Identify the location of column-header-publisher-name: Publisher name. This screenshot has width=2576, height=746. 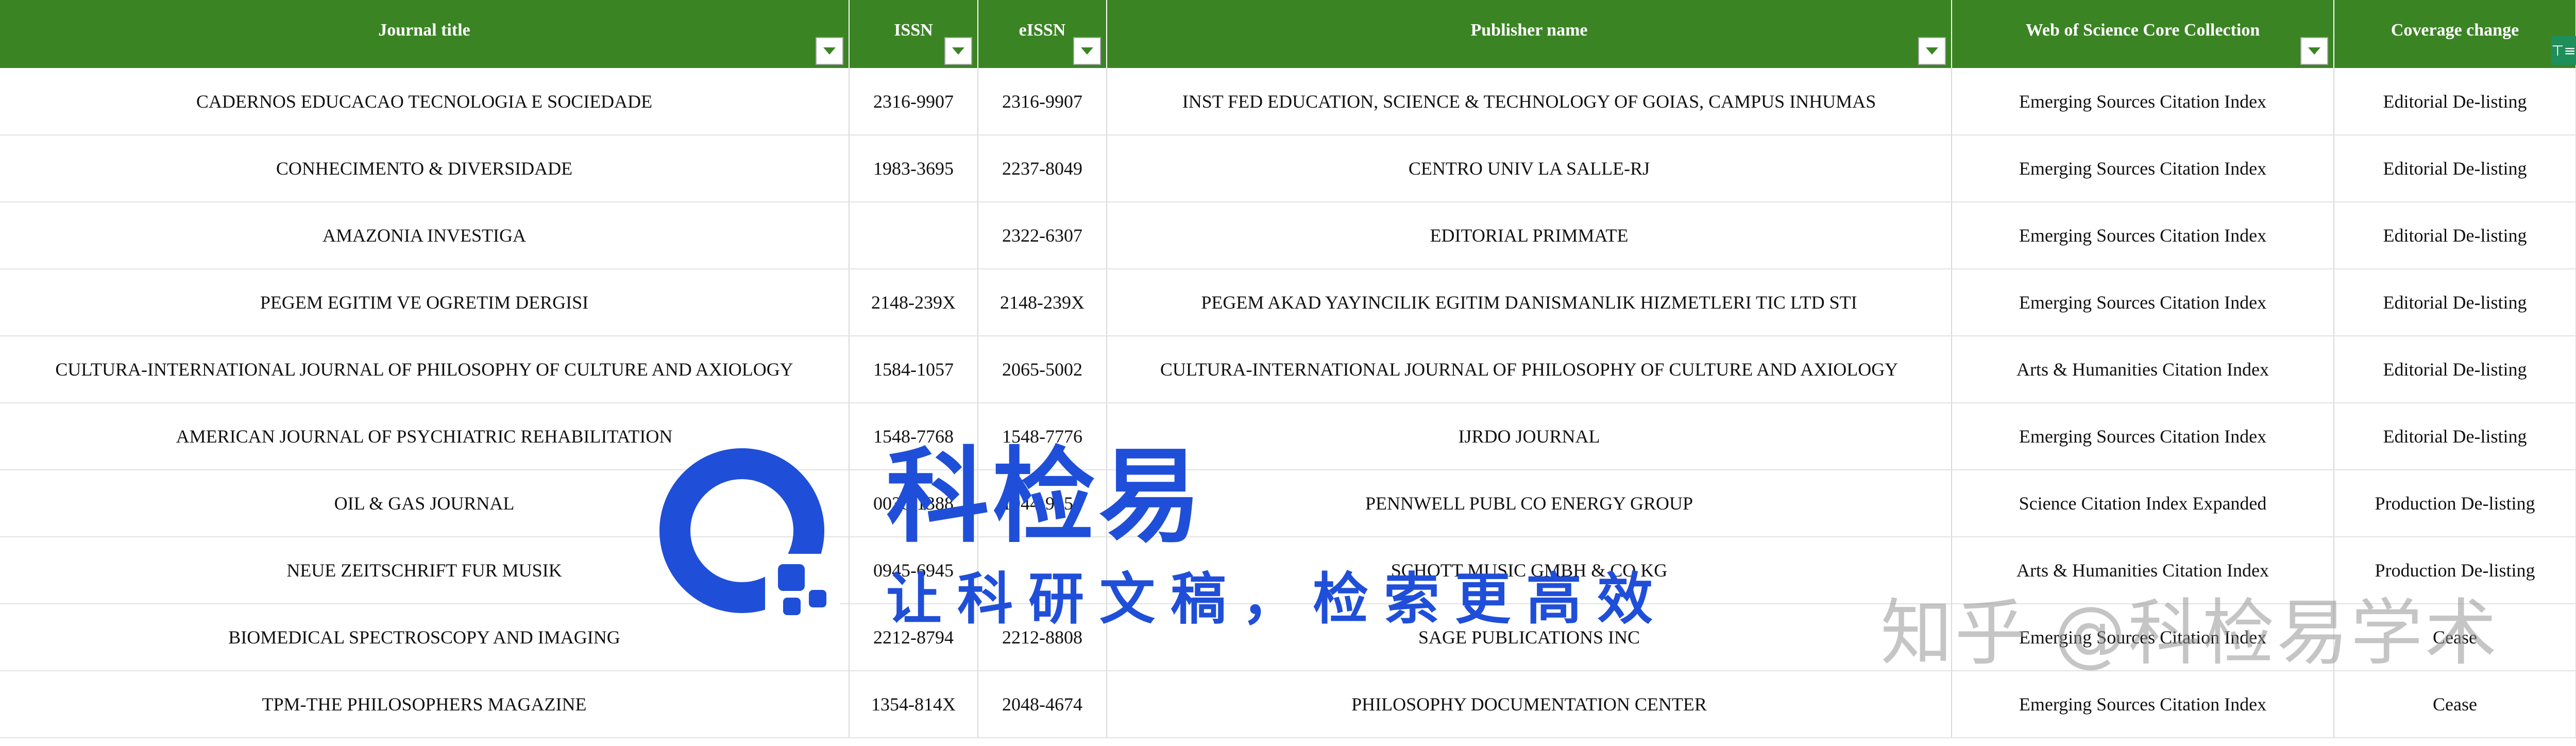
(1529, 34).